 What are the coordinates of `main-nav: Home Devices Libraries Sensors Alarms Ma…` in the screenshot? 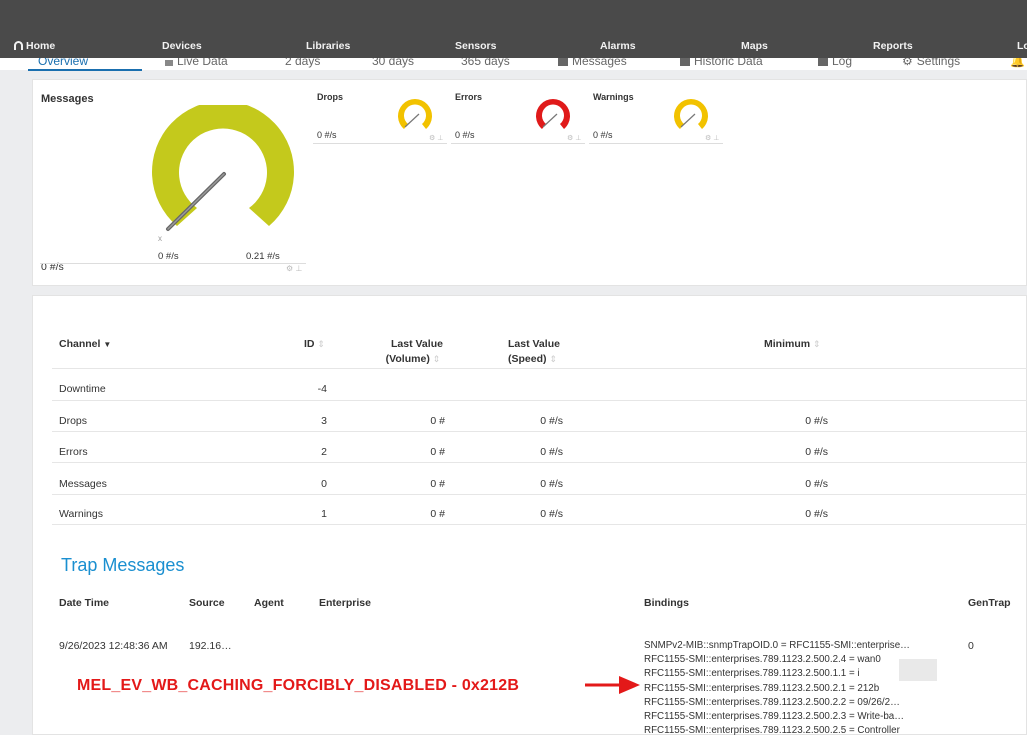 It's located at (513, 47).